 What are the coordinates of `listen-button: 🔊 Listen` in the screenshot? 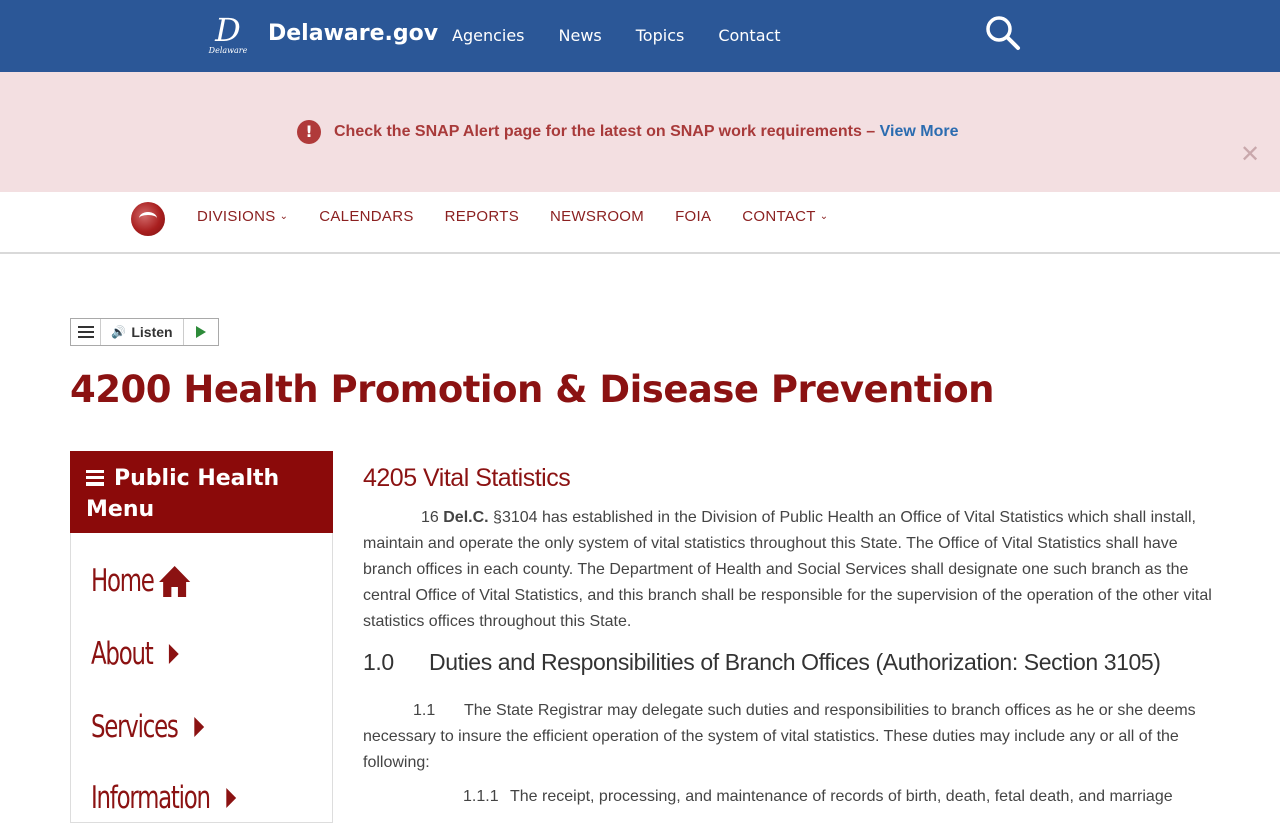 It's located at (142, 332).